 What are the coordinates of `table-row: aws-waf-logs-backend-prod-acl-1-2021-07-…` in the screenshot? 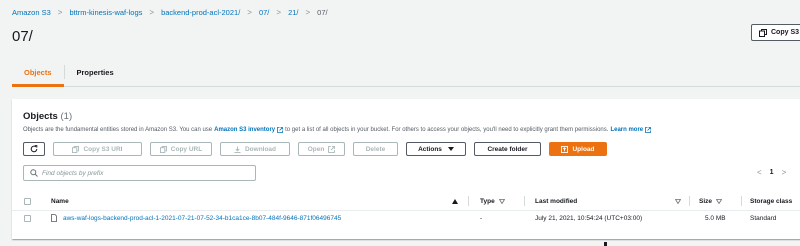 It's located at (406, 218).